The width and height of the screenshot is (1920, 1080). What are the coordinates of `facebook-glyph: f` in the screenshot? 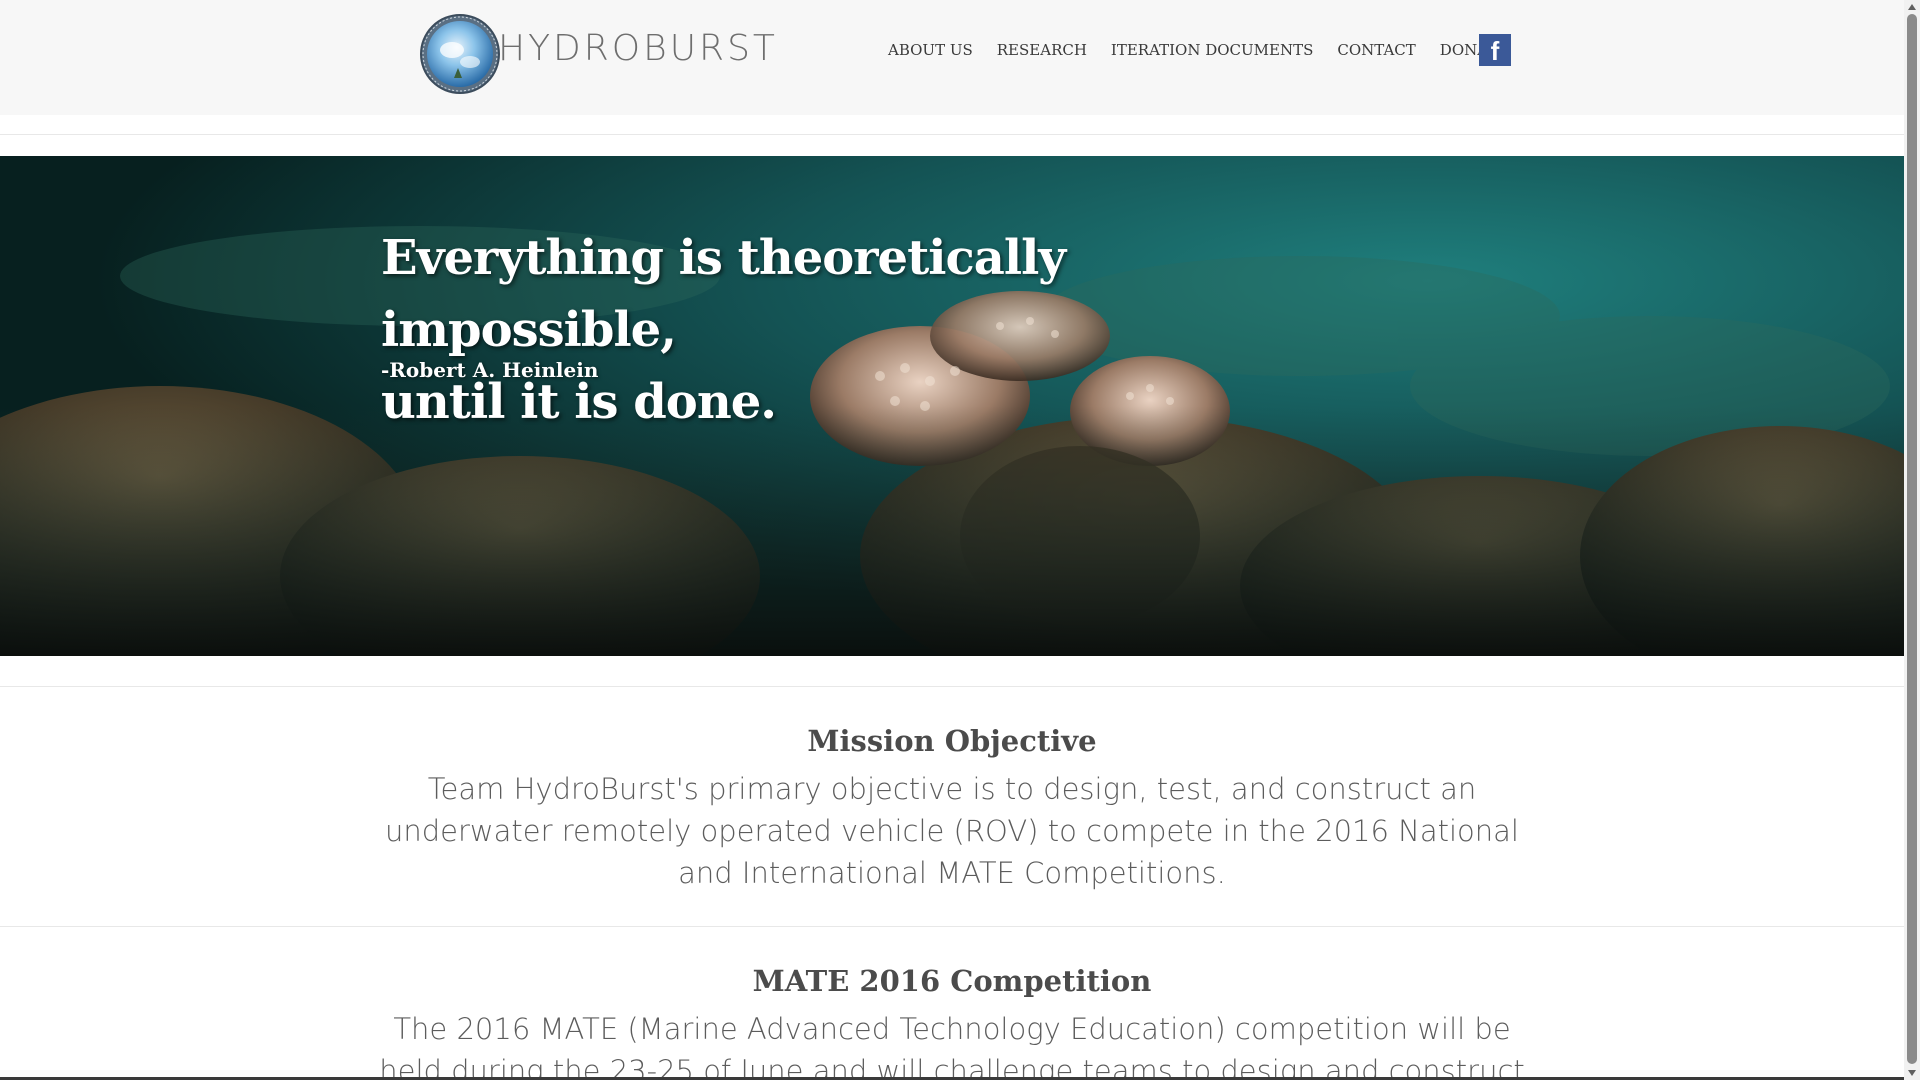 It's located at (1495, 51).